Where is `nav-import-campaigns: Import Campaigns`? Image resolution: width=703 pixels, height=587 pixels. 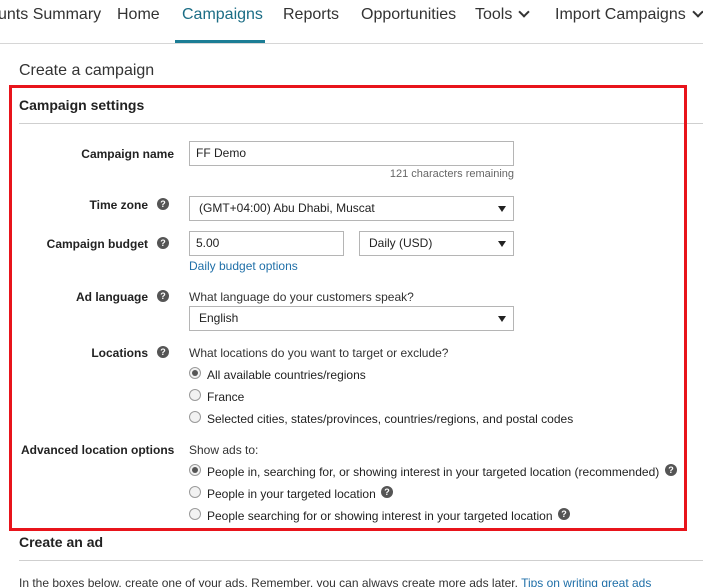
nav-import-campaigns: Import Campaigns is located at coordinates (629, 15).